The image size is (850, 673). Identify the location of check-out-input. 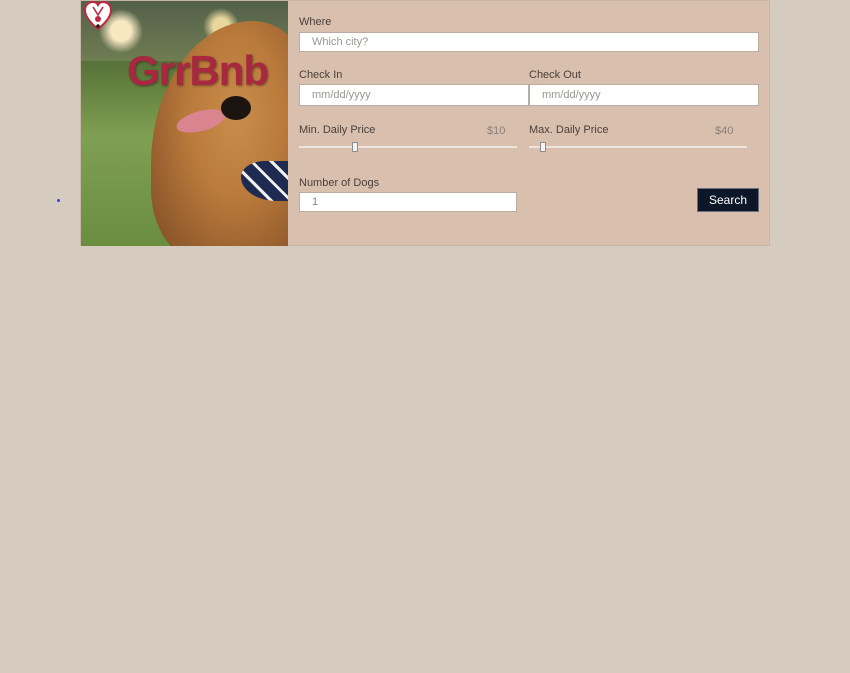
(644, 95).